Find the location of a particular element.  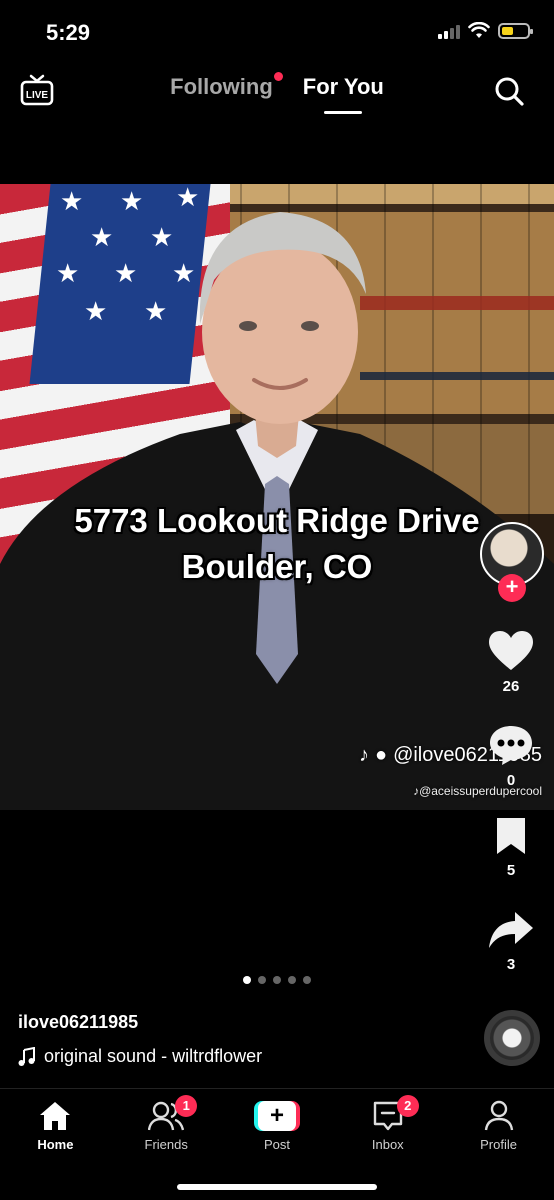

cellular-signal-icon is located at coordinates (449, 31).